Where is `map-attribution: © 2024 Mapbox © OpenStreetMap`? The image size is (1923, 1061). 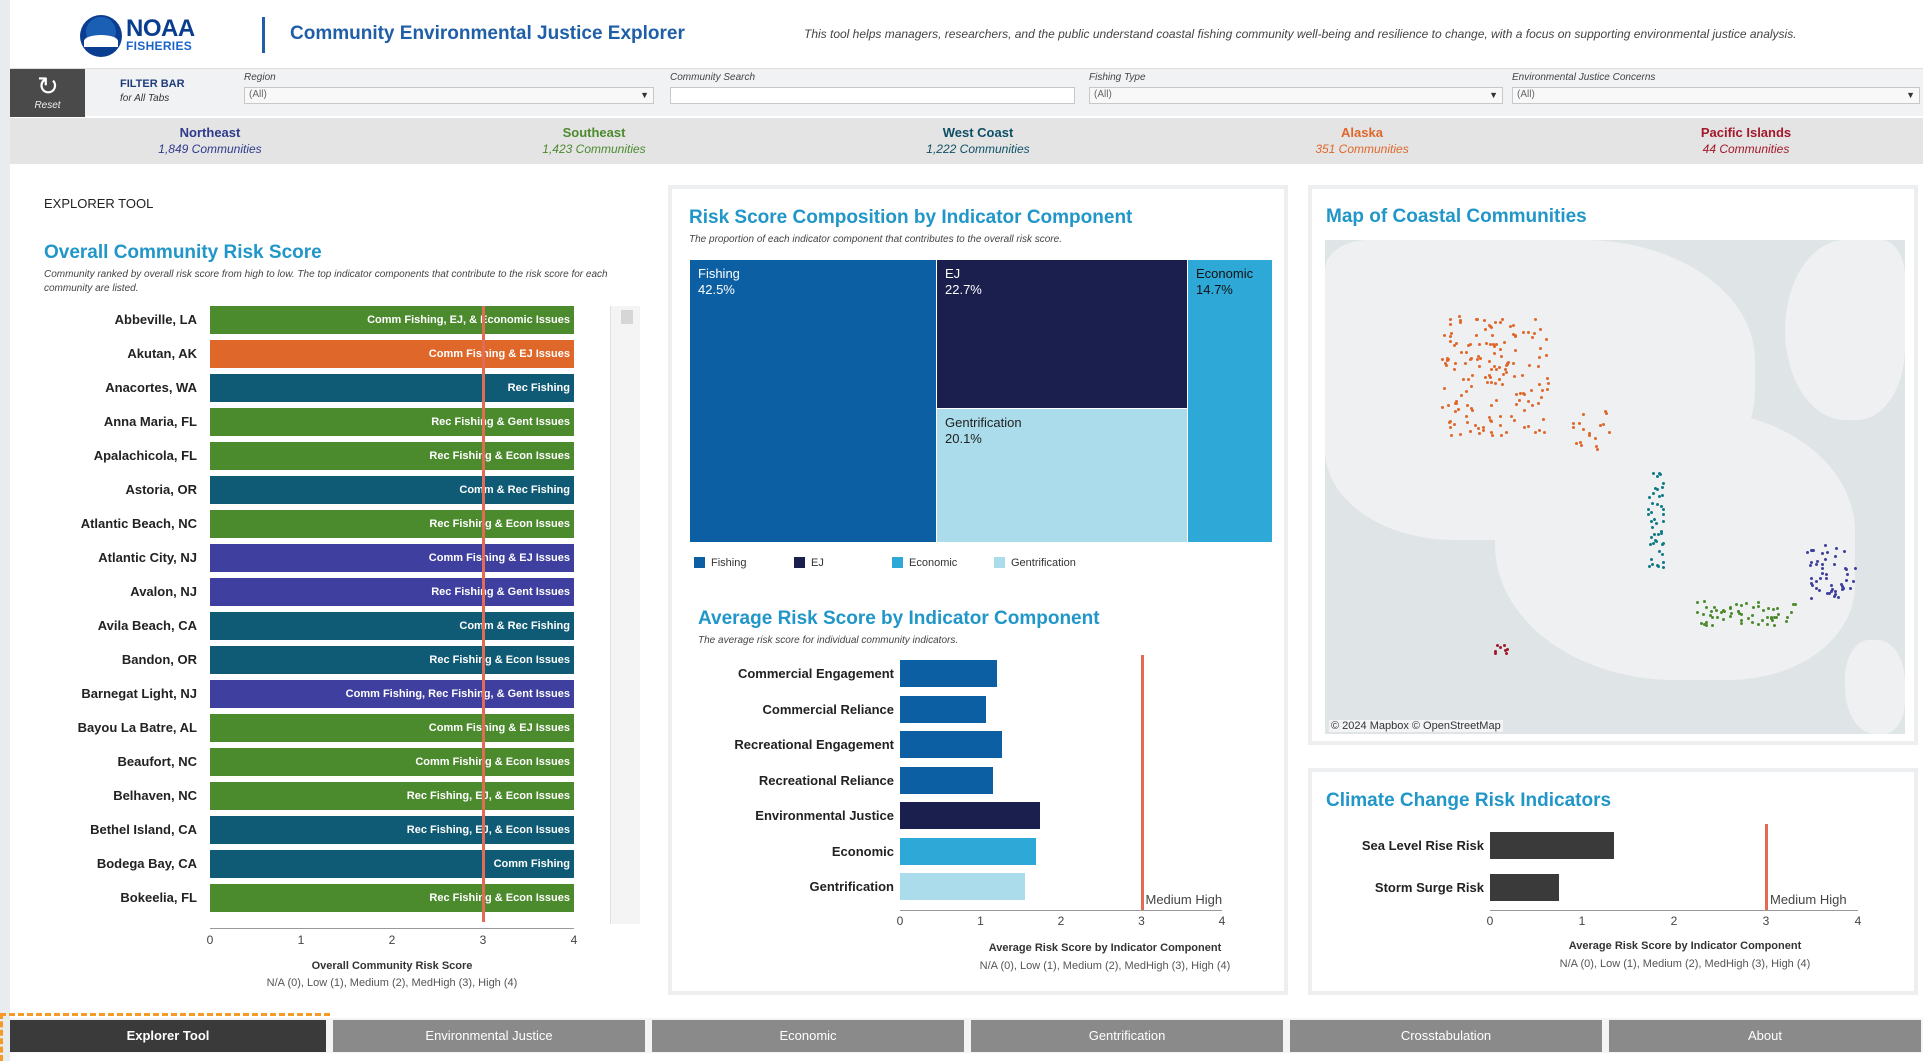 map-attribution: © 2024 Mapbox © OpenStreetMap is located at coordinates (1416, 726).